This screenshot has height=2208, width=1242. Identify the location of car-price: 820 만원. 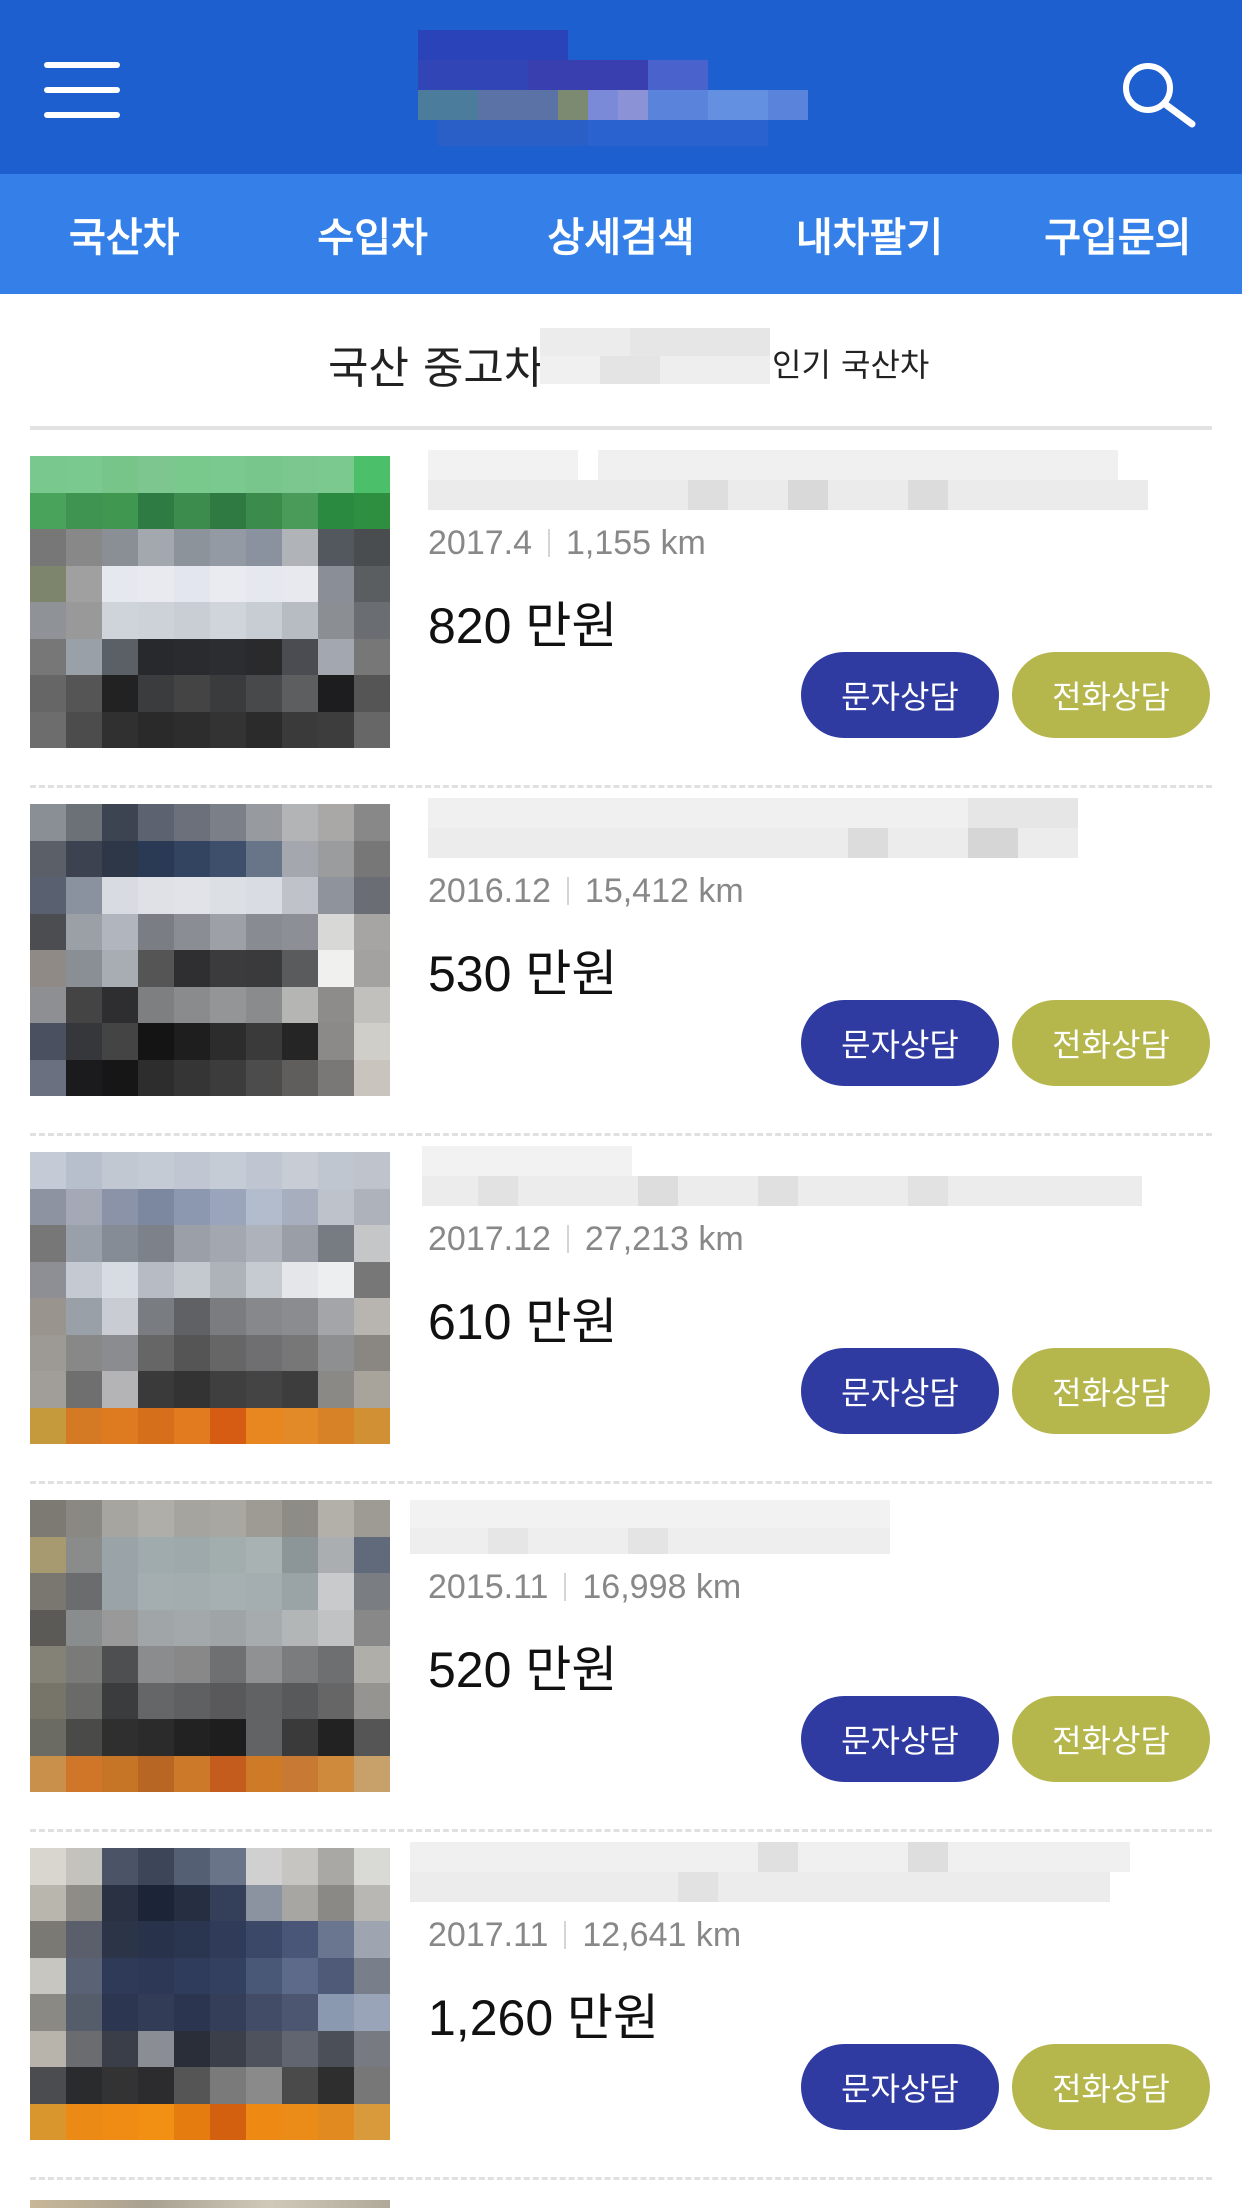
(523, 626).